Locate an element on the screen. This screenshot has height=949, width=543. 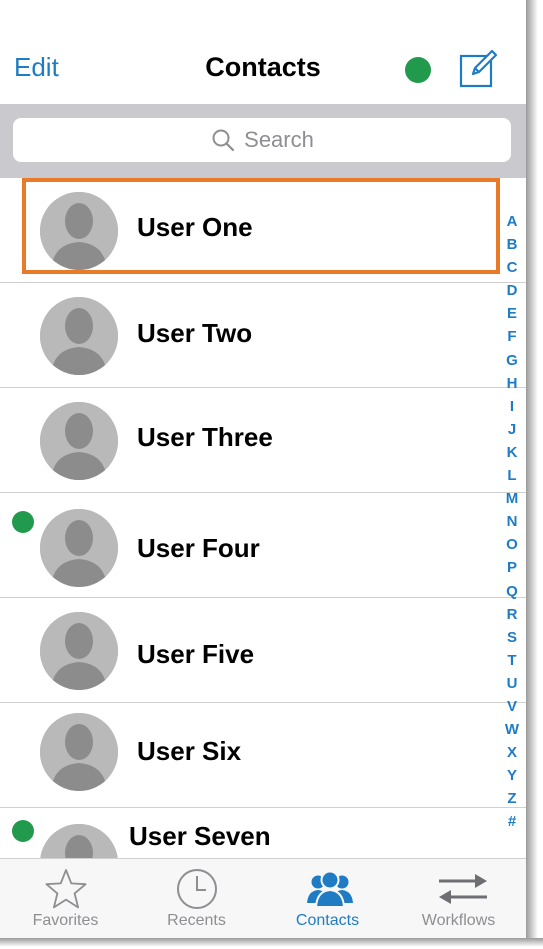
index-letter: J is located at coordinates (512, 429).